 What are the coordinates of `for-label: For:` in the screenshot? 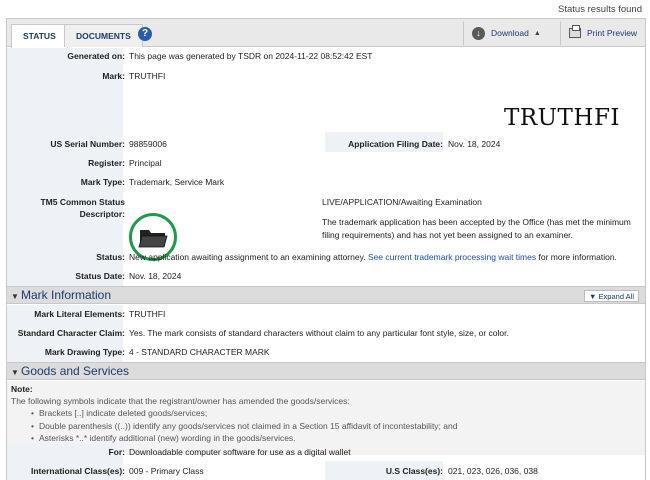 It's located at (116, 452).